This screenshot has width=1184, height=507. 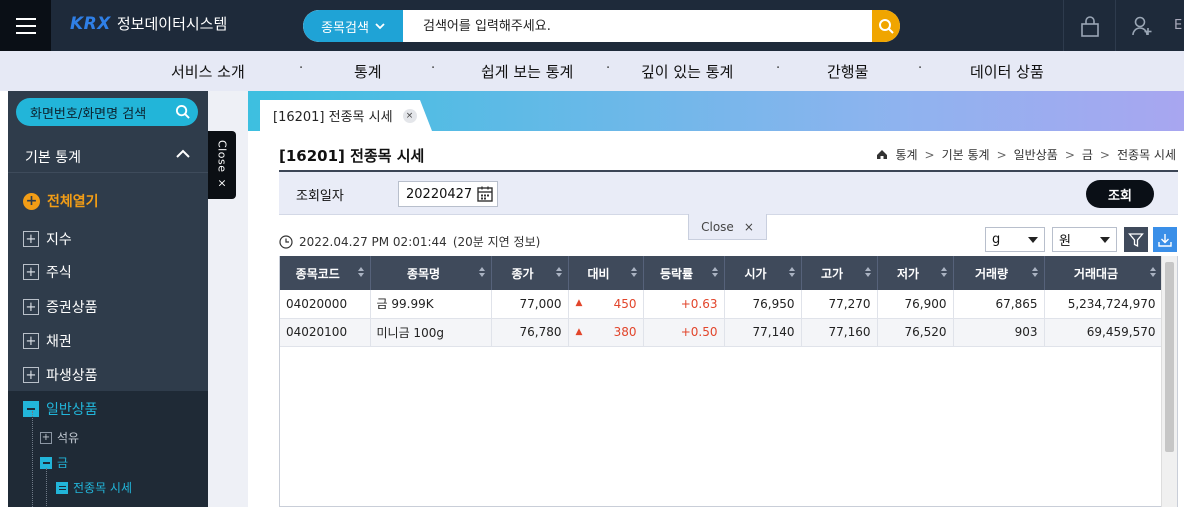 I want to click on sidebar-section-label: 기본 통계, so click(x=53, y=157).